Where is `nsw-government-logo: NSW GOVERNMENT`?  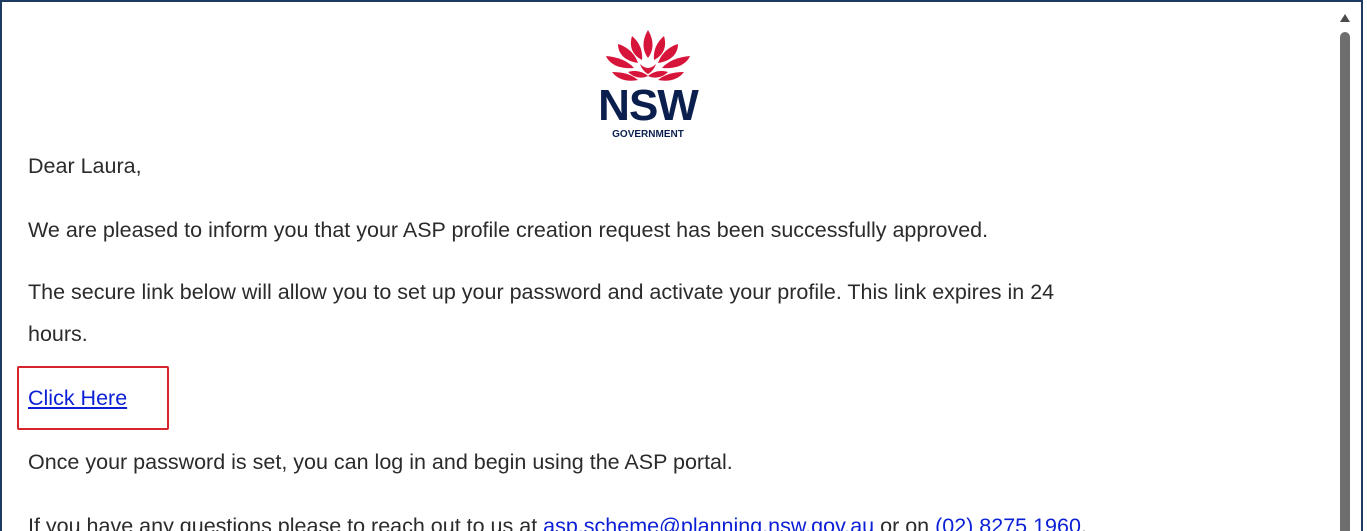
nsw-government-logo: NSW GOVERNMENT is located at coordinates (648, 86).